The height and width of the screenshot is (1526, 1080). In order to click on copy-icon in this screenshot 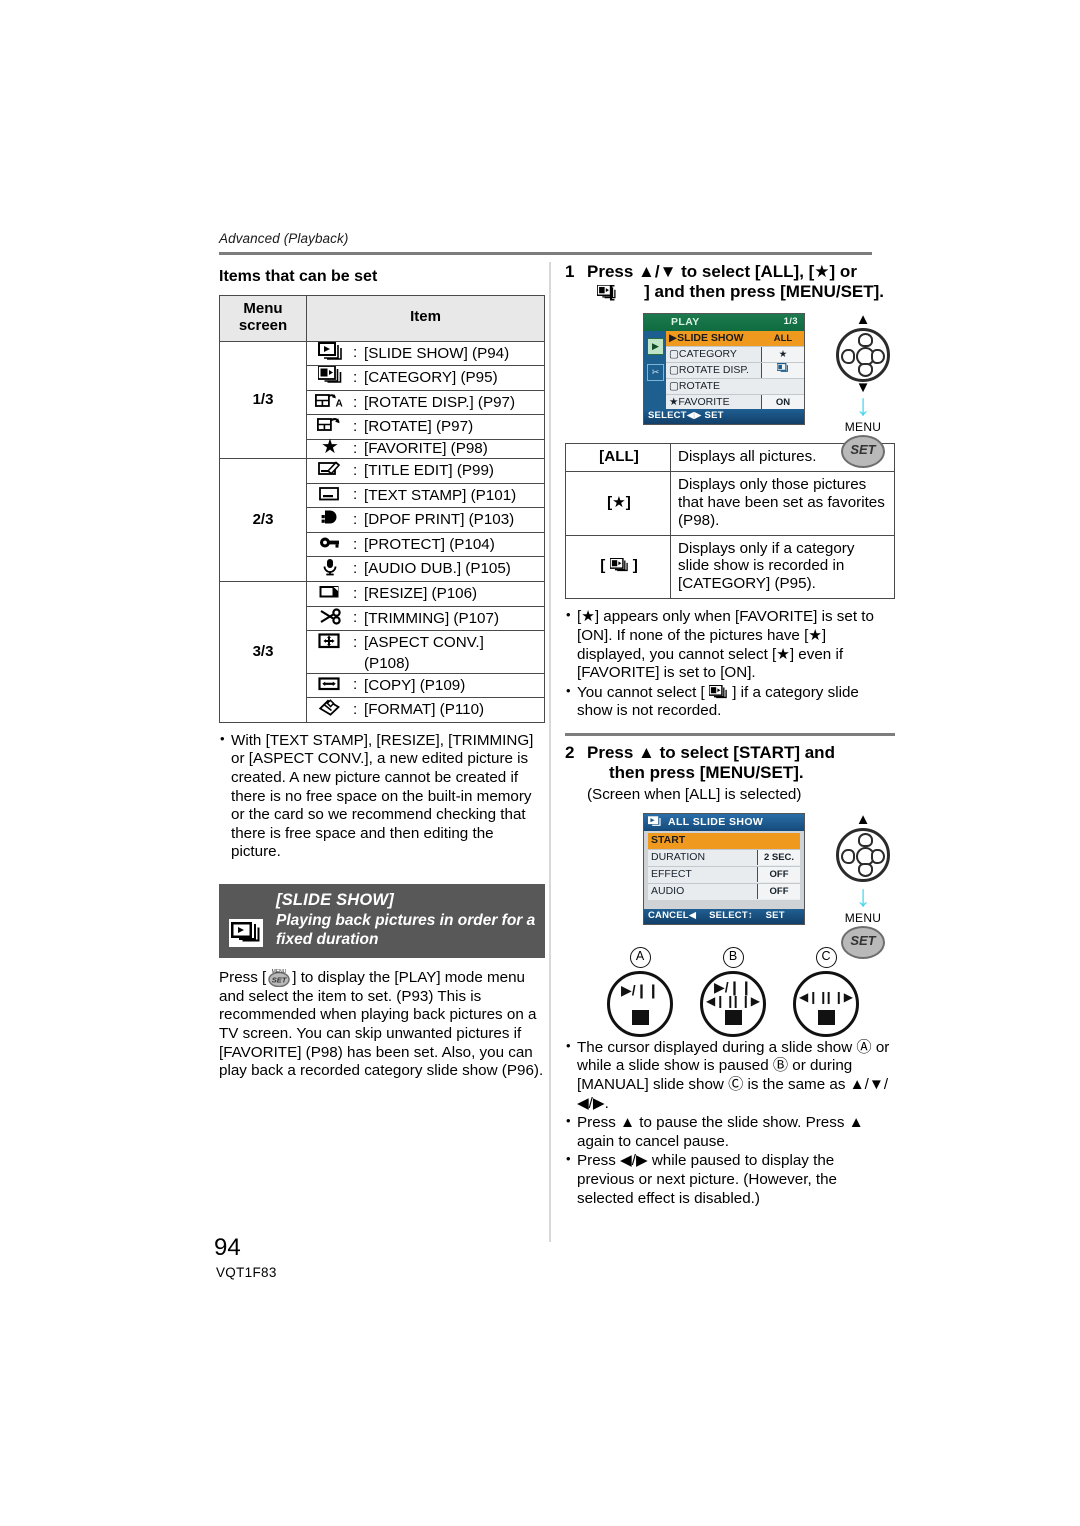, I will do `click(330, 686)`.